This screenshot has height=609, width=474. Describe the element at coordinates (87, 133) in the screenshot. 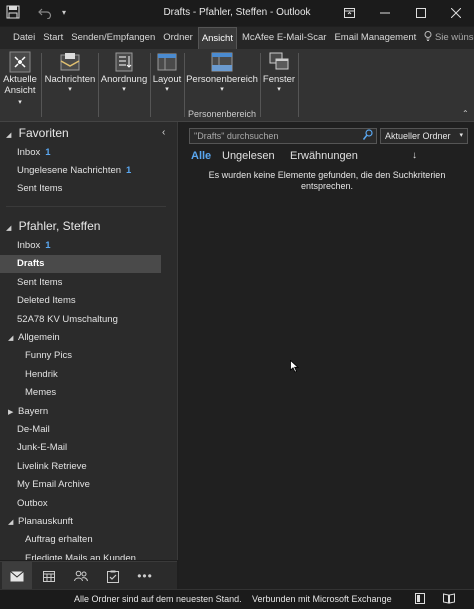

I see `favorites-header: ◢ Favoriten ‹` at that location.